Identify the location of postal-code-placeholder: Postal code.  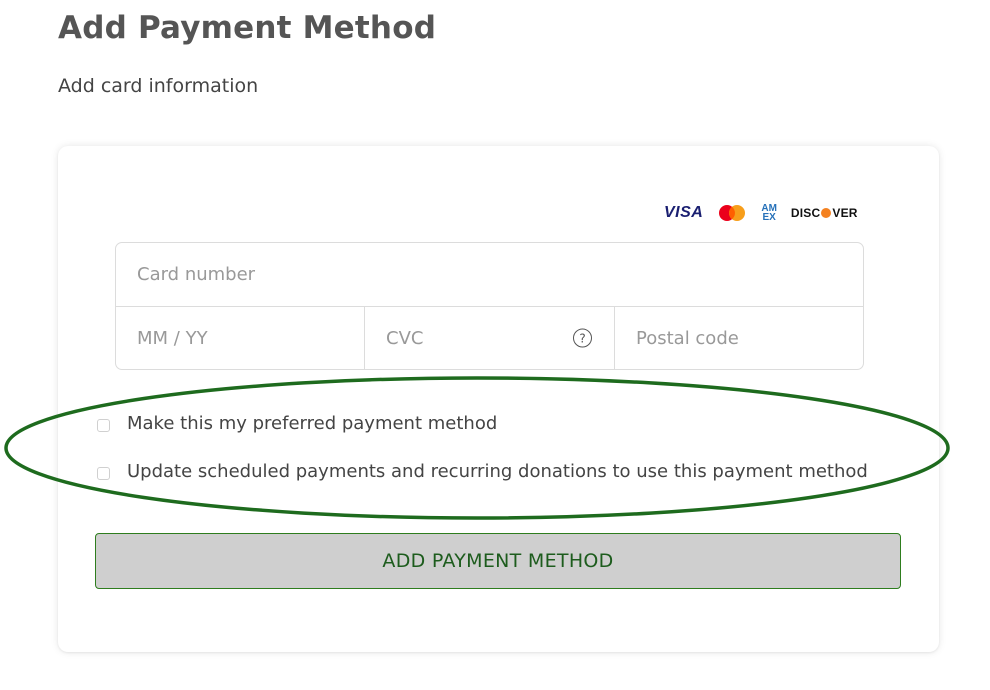
(687, 338).